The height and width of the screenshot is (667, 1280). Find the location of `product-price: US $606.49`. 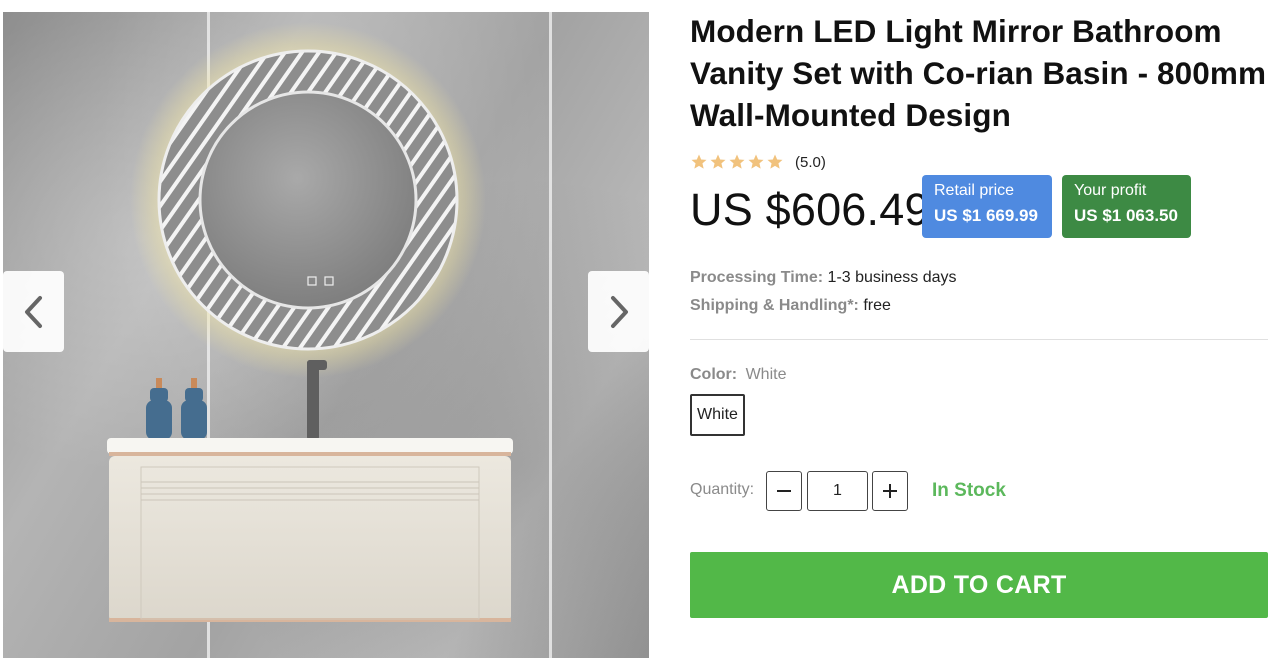

product-price: US $606.49 is located at coordinates (810, 209).